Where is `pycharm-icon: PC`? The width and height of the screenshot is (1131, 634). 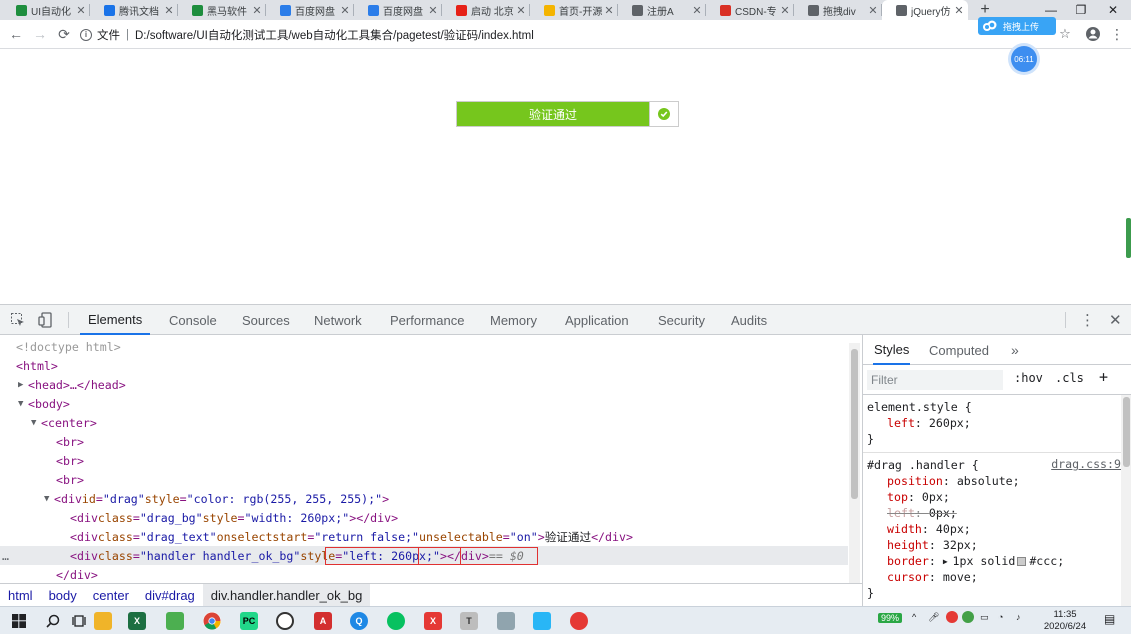 pycharm-icon: PC is located at coordinates (249, 621).